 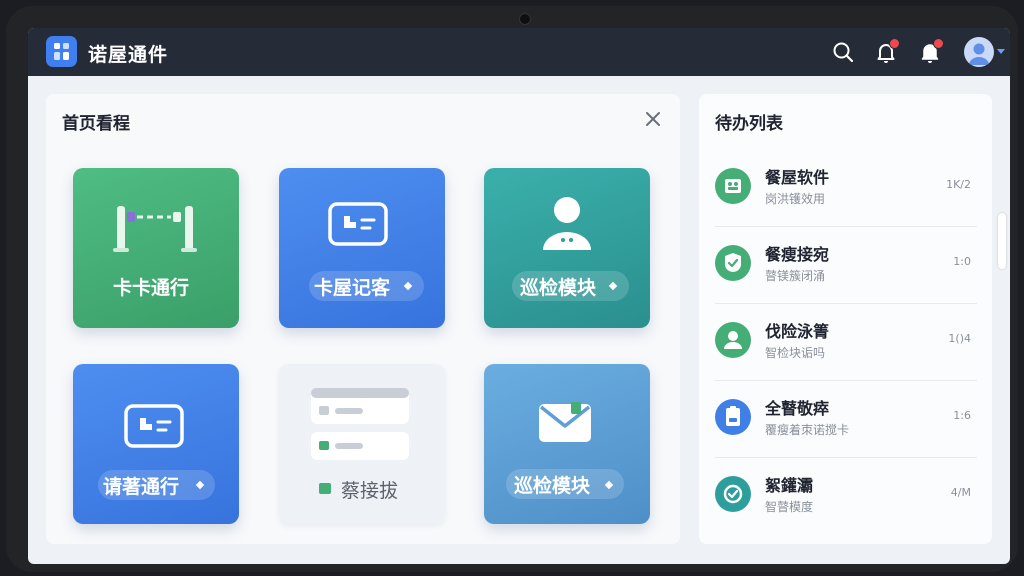 What do you see at coordinates (352, 288) in the screenshot?
I see `tile-label: 卡屋记客` at bounding box center [352, 288].